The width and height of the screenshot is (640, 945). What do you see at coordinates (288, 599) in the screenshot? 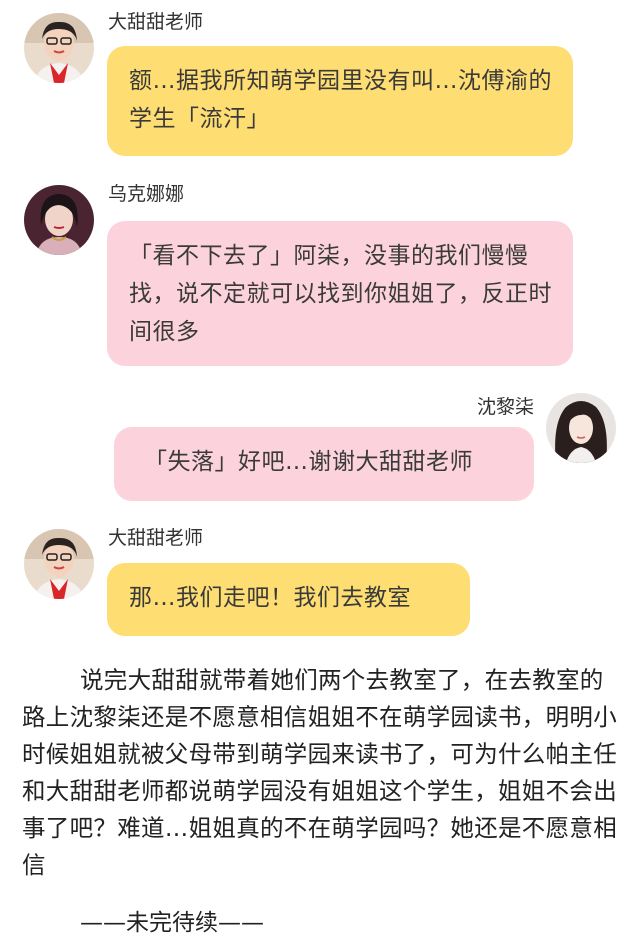
I see `message-bubble: 那…我们走吧！我们去教室` at bounding box center [288, 599].